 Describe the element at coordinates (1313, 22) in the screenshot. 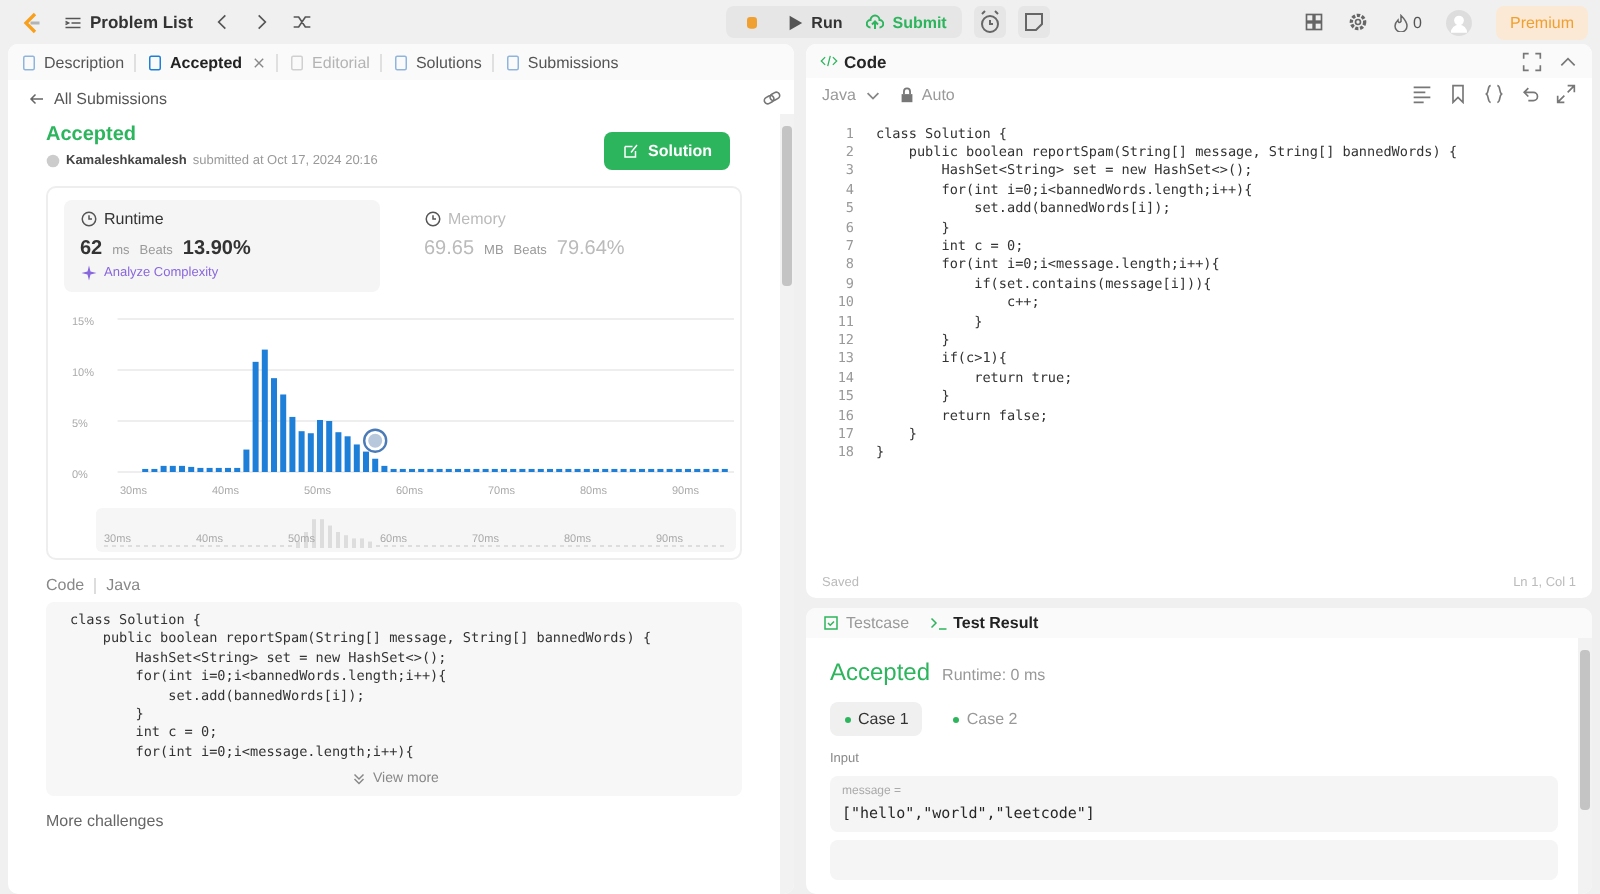

I see `layout-icon` at that location.